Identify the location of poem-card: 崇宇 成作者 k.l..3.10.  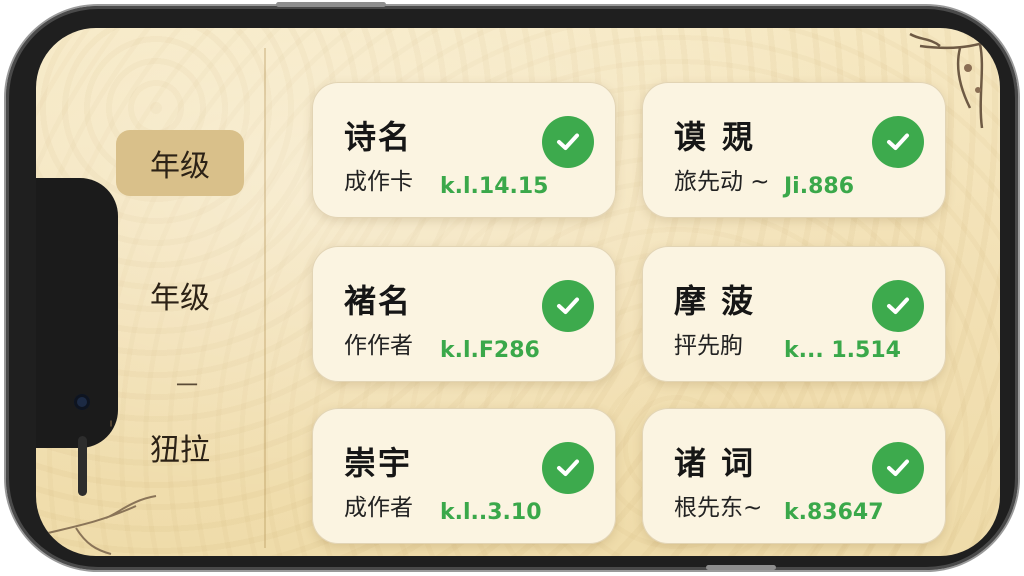
(464, 476).